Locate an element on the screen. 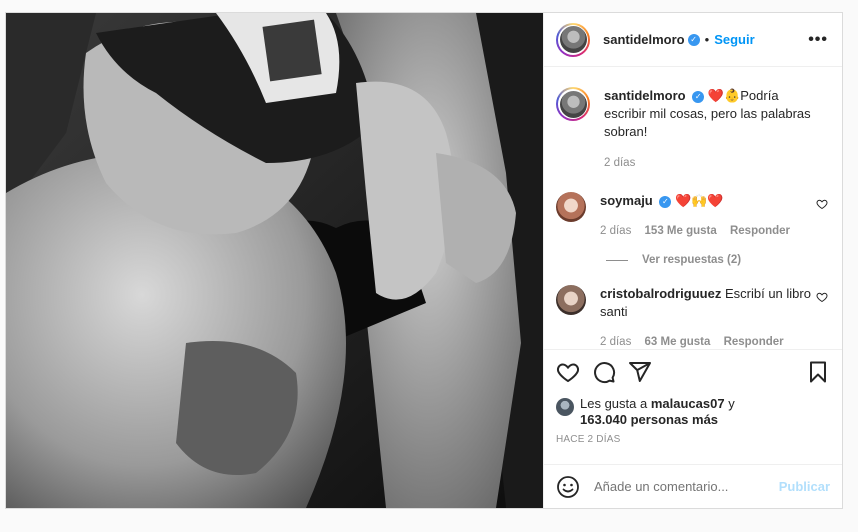  author-username: santidelmoro is located at coordinates (644, 39).